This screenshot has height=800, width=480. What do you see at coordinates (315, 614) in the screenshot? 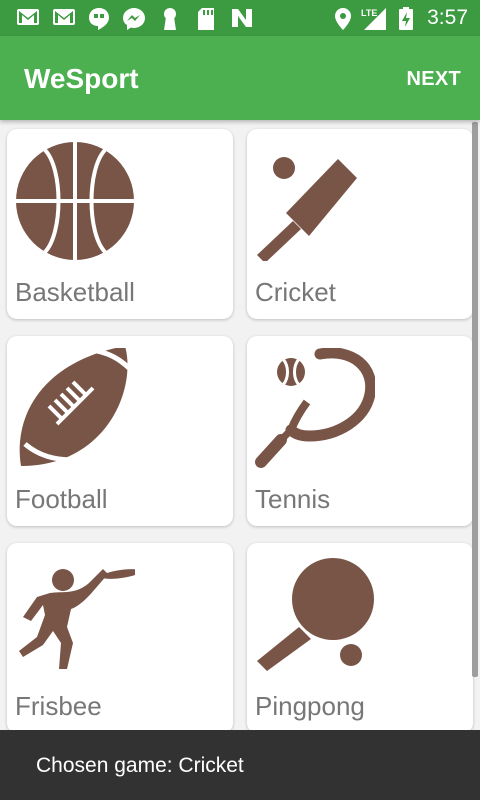
I see `pingpong-icon` at bounding box center [315, 614].